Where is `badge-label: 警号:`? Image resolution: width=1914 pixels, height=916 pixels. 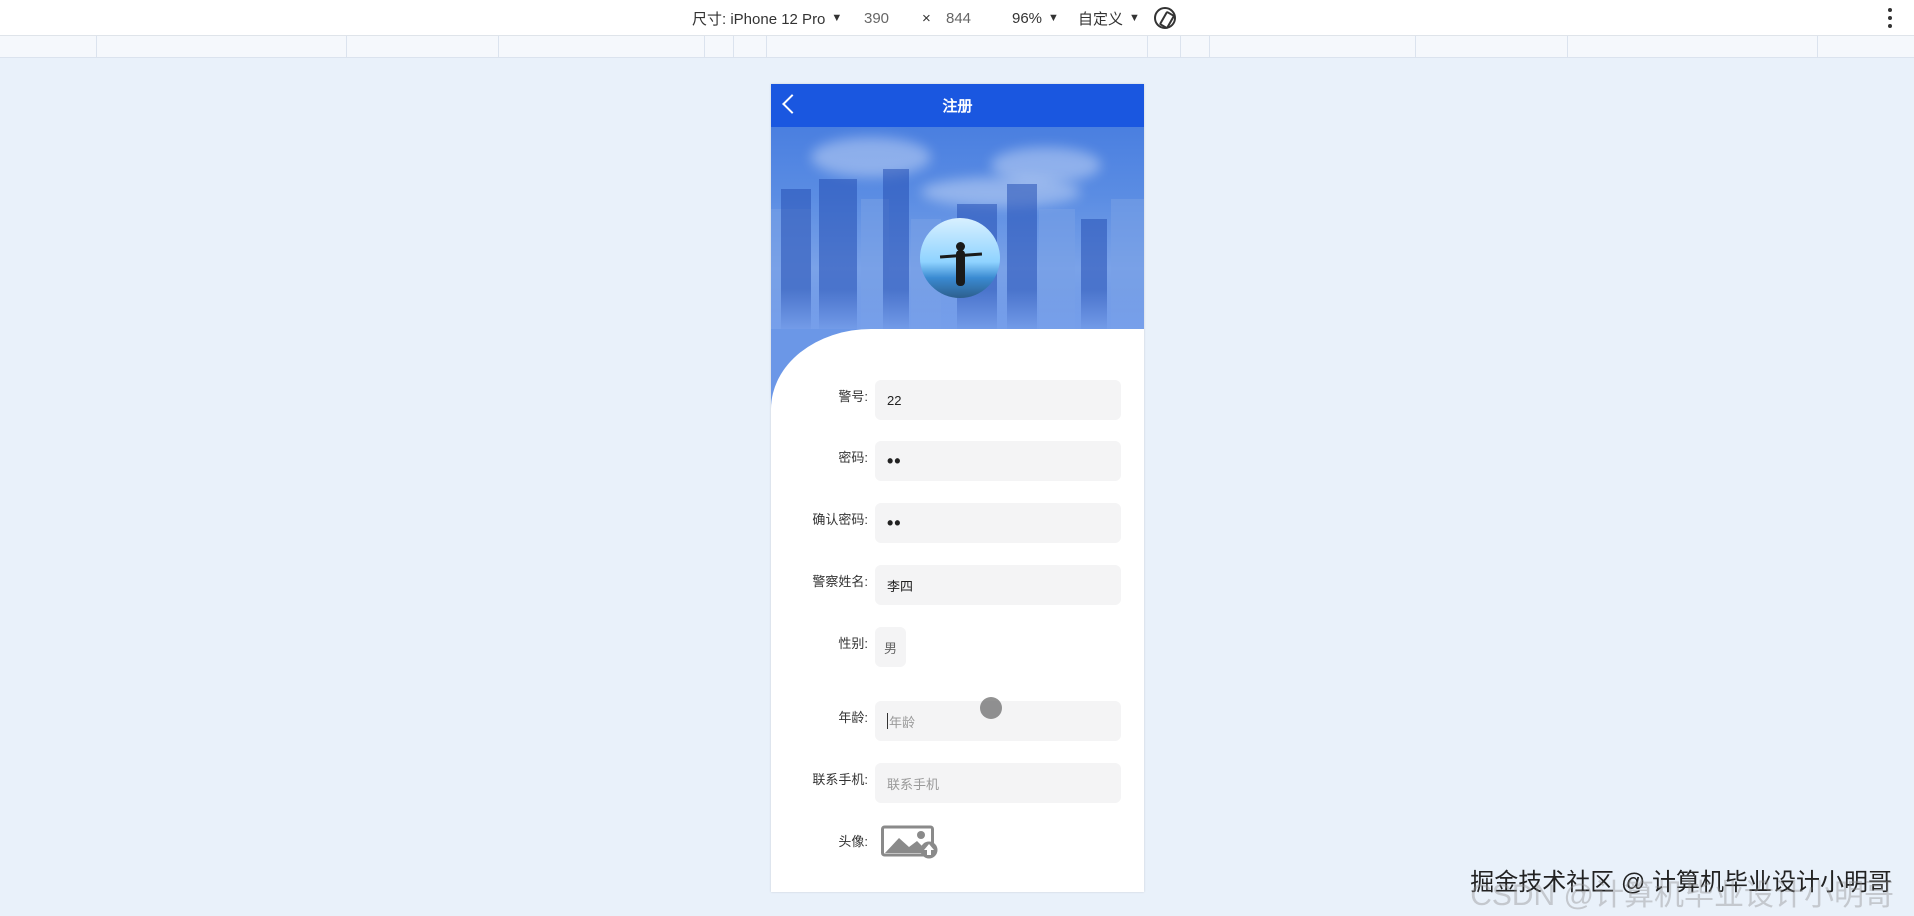
badge-label: 警号: is located at coordinates (853, 396).